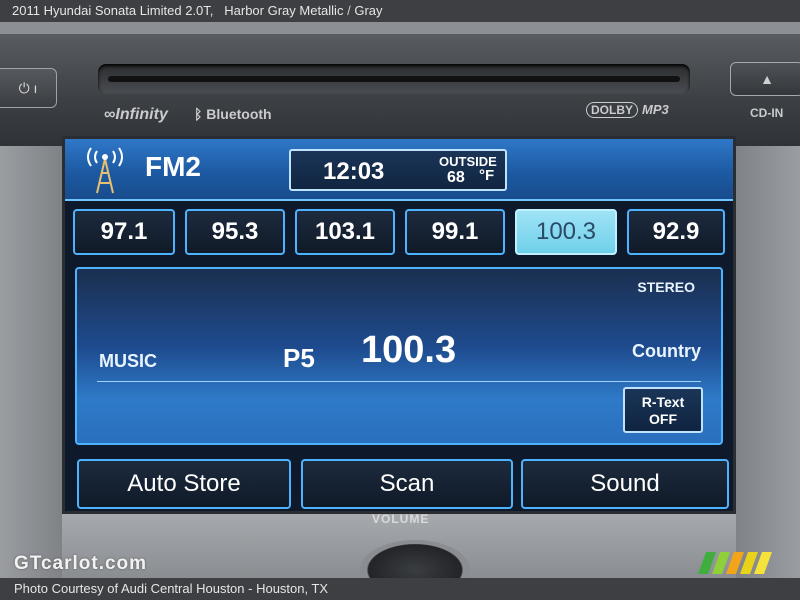 The width and height of the screenshot is (800, 600). Describe the element at coordinates (566, 232) in the screenshot. I see `preset-button-5-active: 100.3` at that location.